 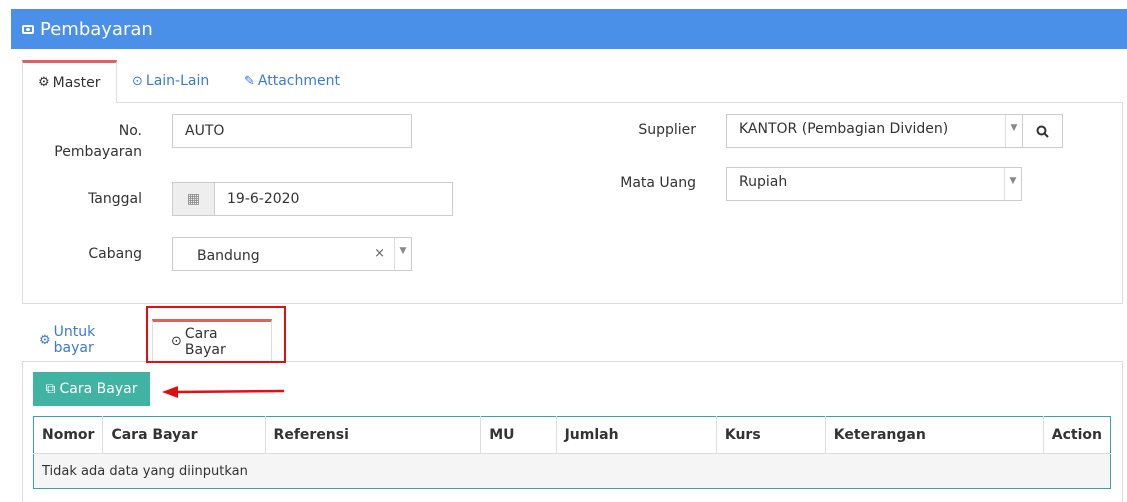 What do you see at coordinates (874, 184) in the screenshot?
I see `mata-uang-select: Rupiah ▼` at bounding box center [874, 184].